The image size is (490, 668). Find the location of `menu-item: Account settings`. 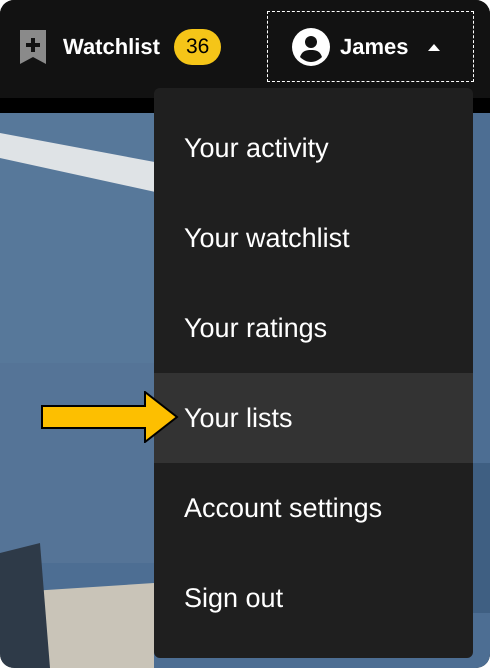

menu-item: Account settings is located at coordinates (313, 508).